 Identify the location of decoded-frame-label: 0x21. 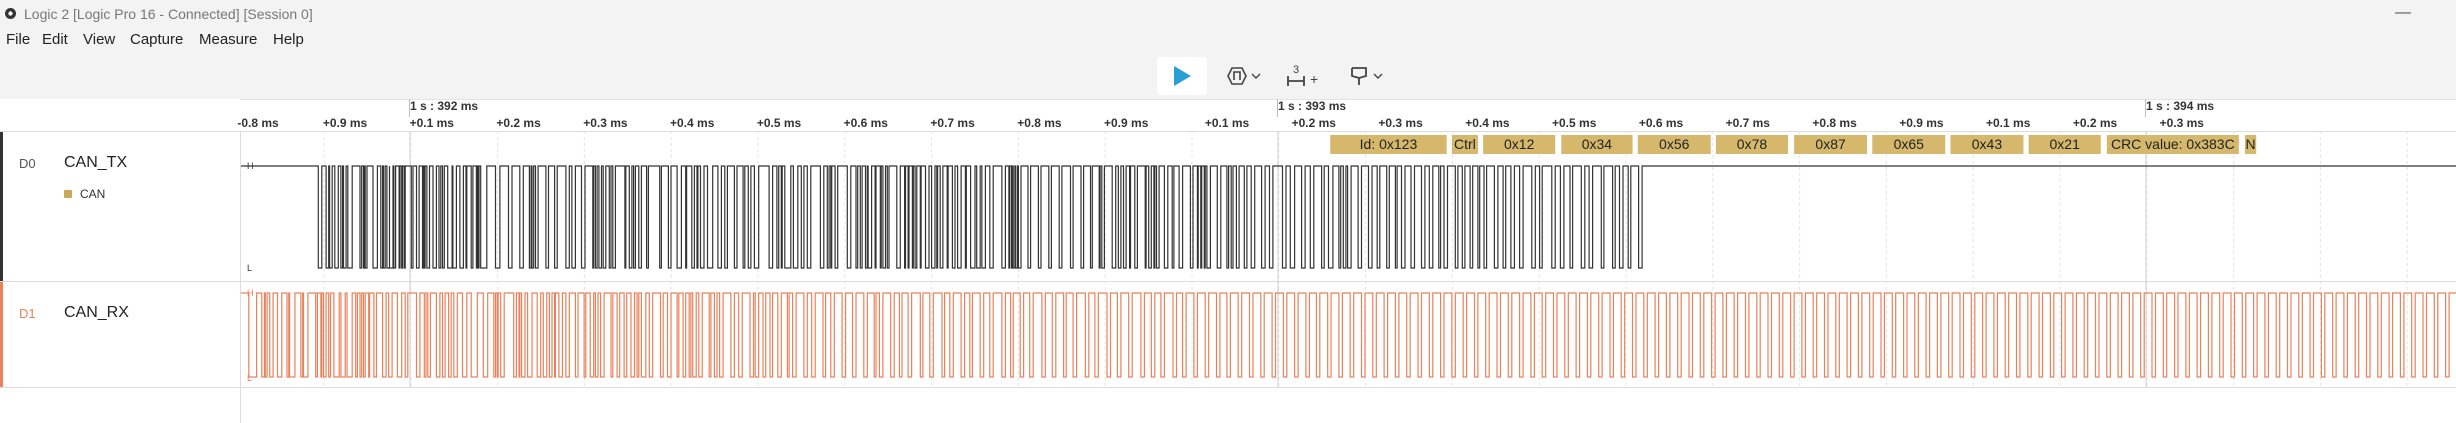
(2065, 144).